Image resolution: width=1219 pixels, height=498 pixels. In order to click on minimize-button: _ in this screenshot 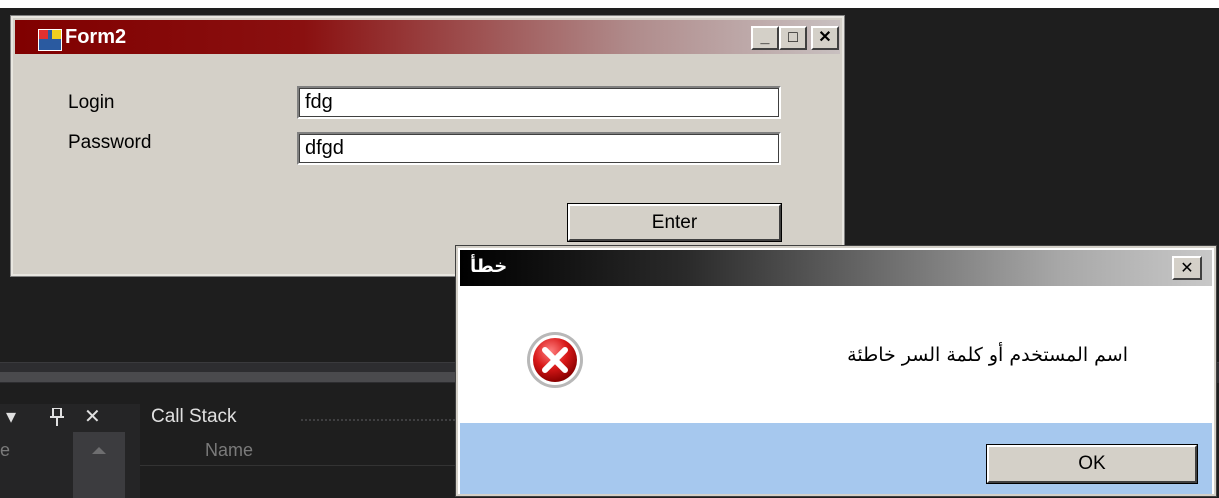, I will do `click(765, 38)`.